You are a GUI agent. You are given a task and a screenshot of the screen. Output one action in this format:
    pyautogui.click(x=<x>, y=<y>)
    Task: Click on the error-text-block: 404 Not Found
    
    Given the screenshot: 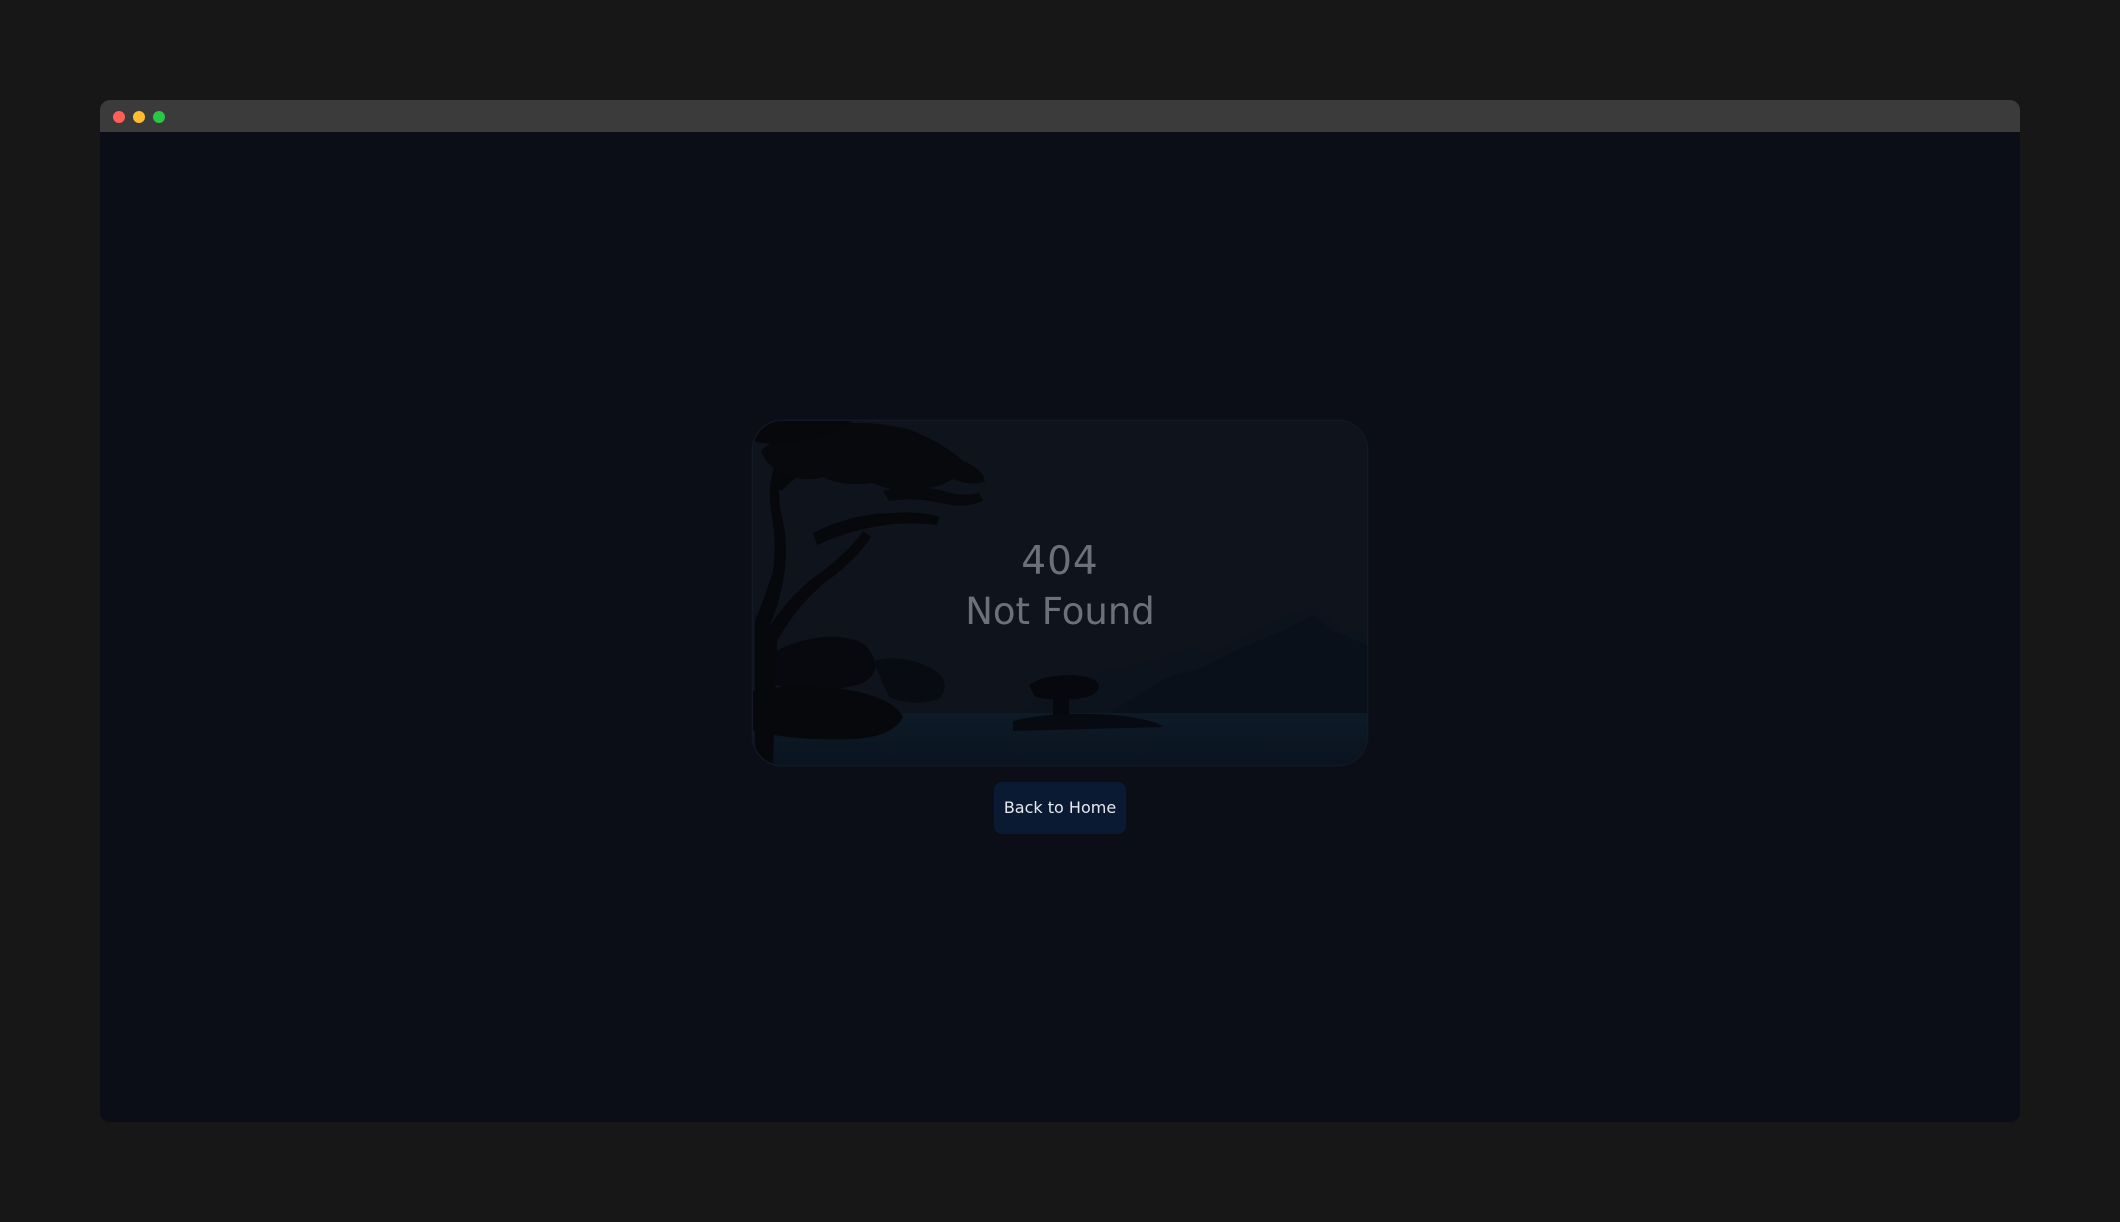 What is the action you would take?
    pyautogui.click(x=1060, y=588)
    